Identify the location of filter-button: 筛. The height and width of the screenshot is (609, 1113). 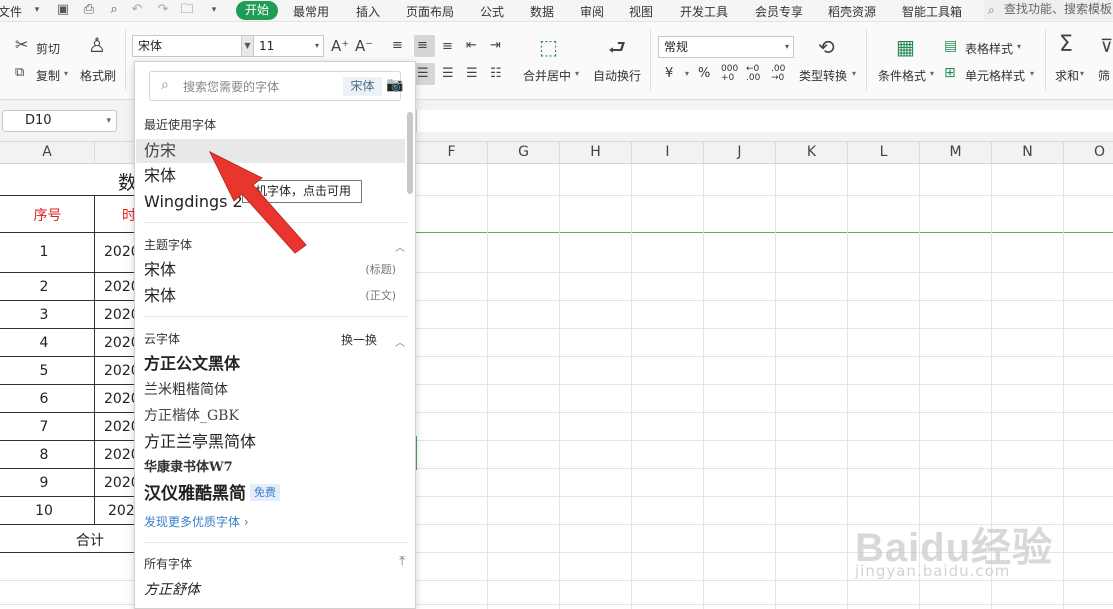
(1104, 75).